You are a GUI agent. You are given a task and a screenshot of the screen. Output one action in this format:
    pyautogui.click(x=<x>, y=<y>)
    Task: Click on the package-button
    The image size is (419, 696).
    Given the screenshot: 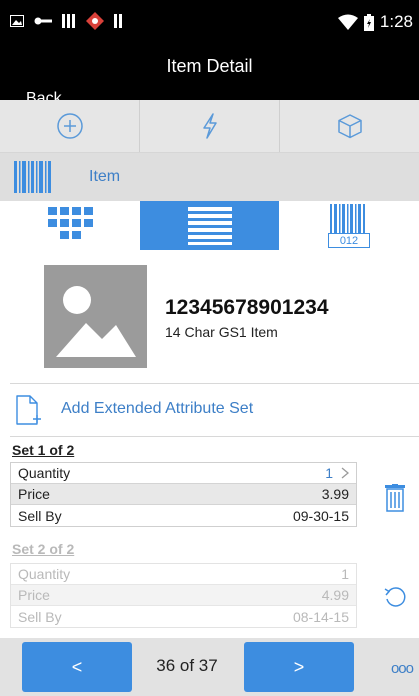 What is the action you would take?
    pyautogui.click(x=349, y=126)
    